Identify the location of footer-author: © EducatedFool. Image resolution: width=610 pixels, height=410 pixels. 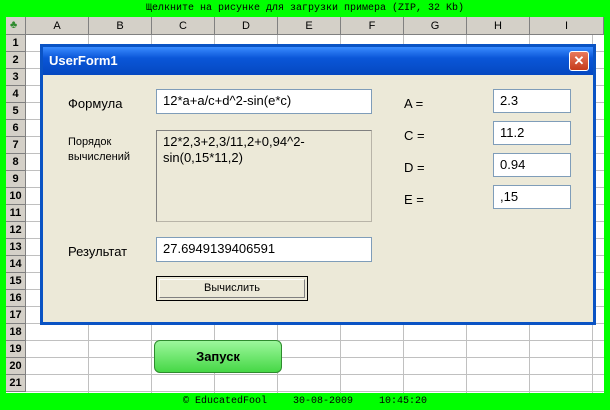
(224, 401).